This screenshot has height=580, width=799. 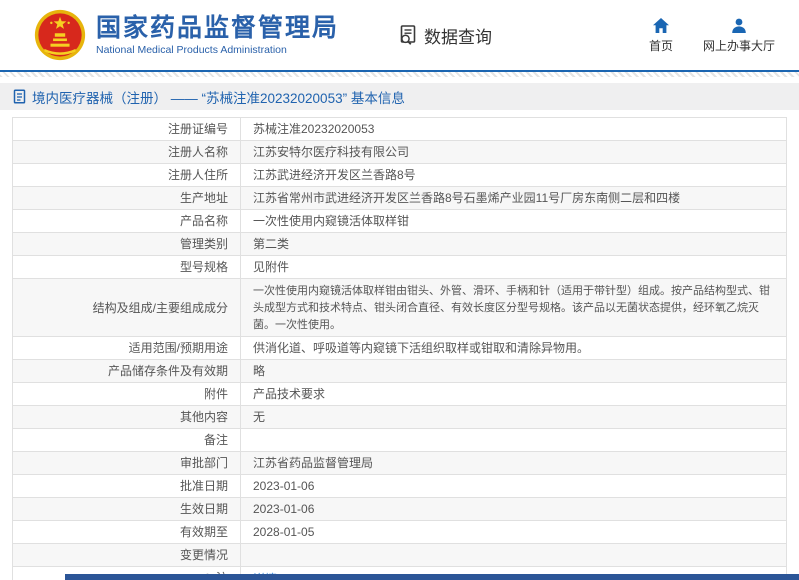 I want to click on row-label-cell: 生产地址, so click(x=126, y=198).